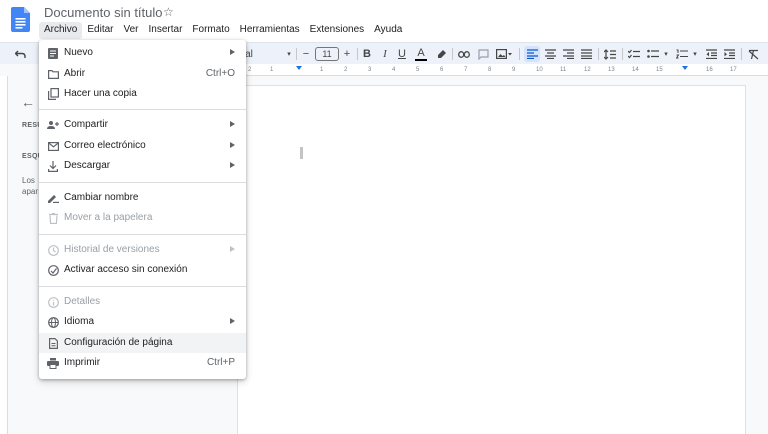 This screenshot has height=434, width=768. I want to click on line-spacing-icon, so click(610, 54).